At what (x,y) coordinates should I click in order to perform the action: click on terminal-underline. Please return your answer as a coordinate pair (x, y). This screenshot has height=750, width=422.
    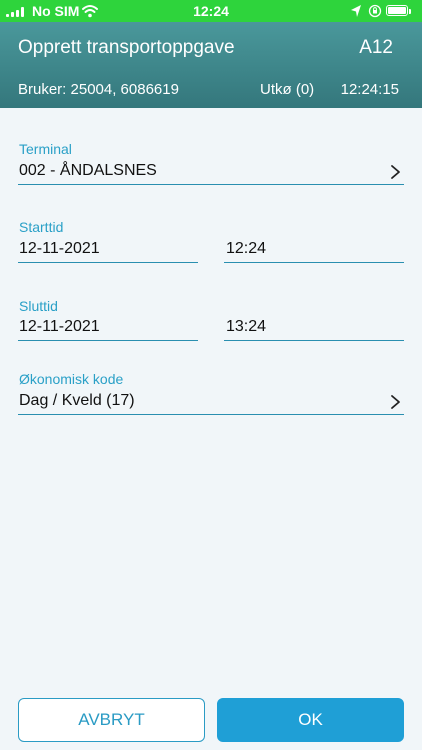
    Looking at the image, I should click on (211, 184).